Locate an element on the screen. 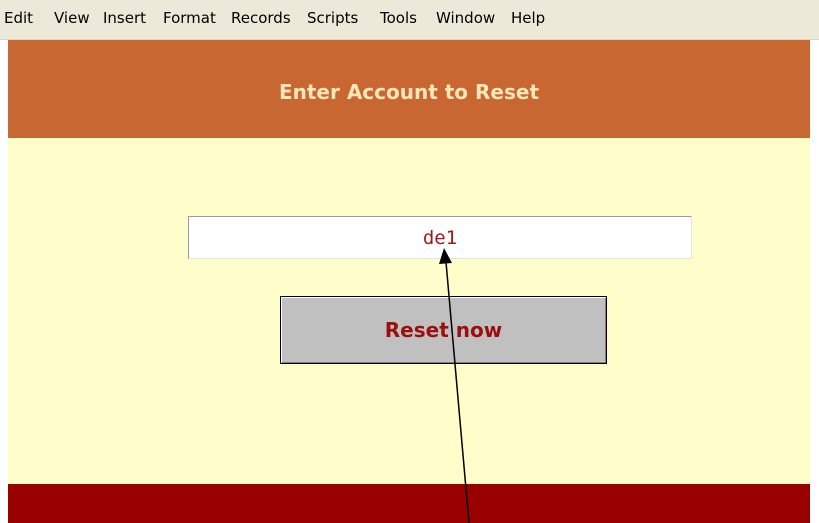 This screenshot has height=523, width=819. menu-view: View is located at coordinates (72, 18).